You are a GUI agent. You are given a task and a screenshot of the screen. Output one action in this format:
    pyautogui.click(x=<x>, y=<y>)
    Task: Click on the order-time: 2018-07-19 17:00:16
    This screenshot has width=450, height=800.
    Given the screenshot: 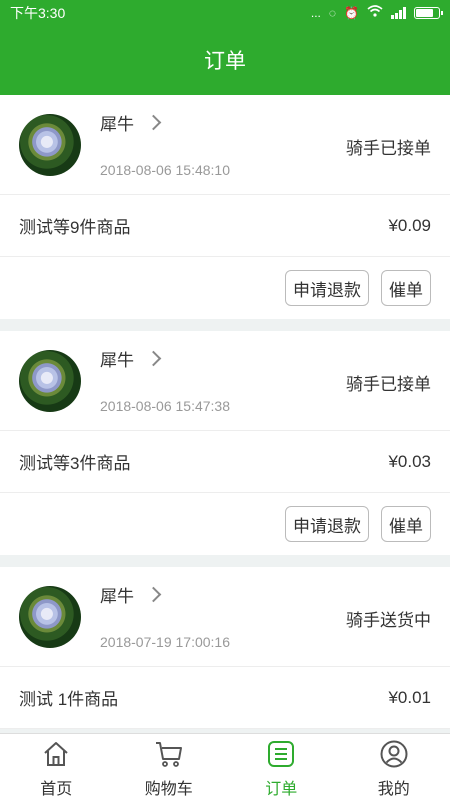 What is the action you would take?
    pyautogui.click(x=165, y=642)
    